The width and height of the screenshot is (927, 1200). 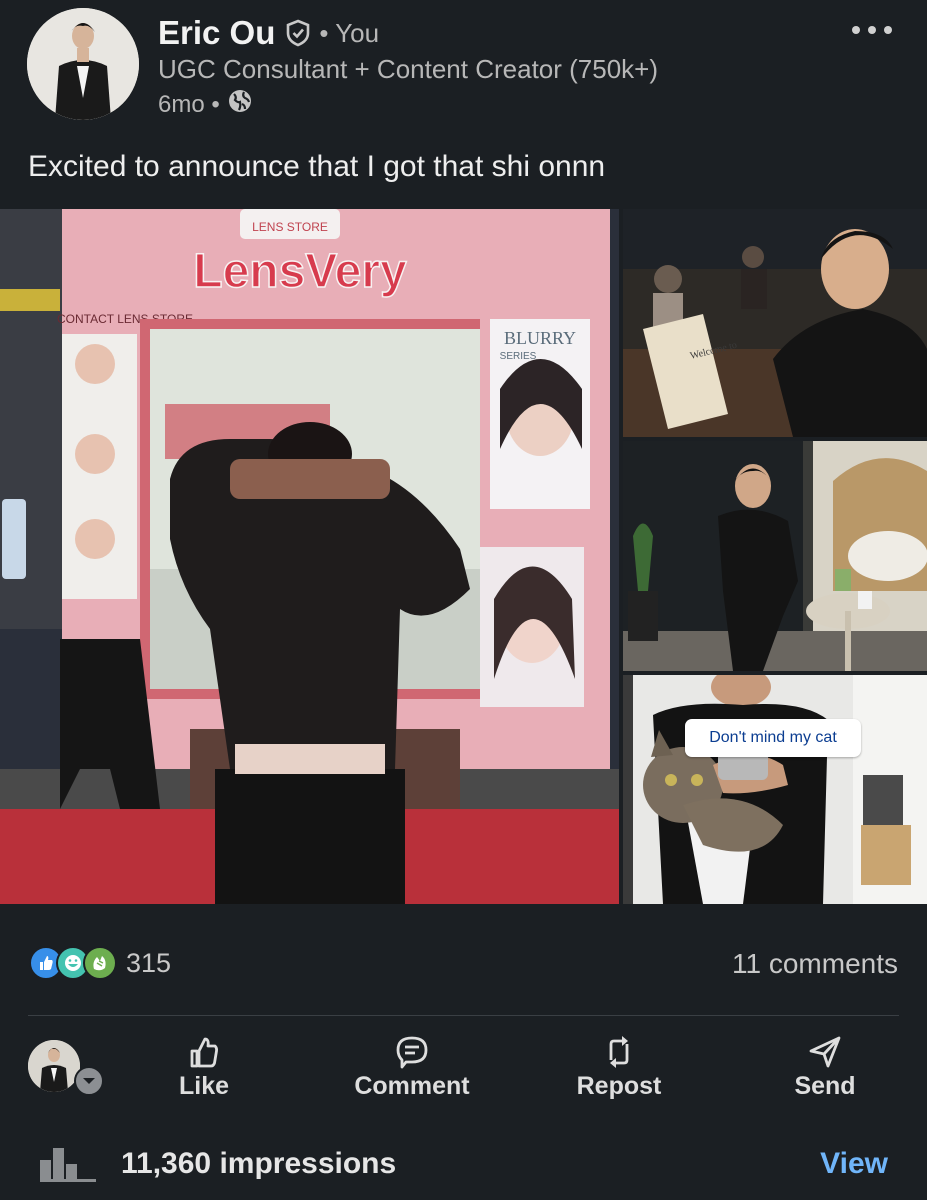 What do you see at coordinates (540, 338) in the screenshot?
I see `poster-title: BLURRY` at bounding box center [540, 338].